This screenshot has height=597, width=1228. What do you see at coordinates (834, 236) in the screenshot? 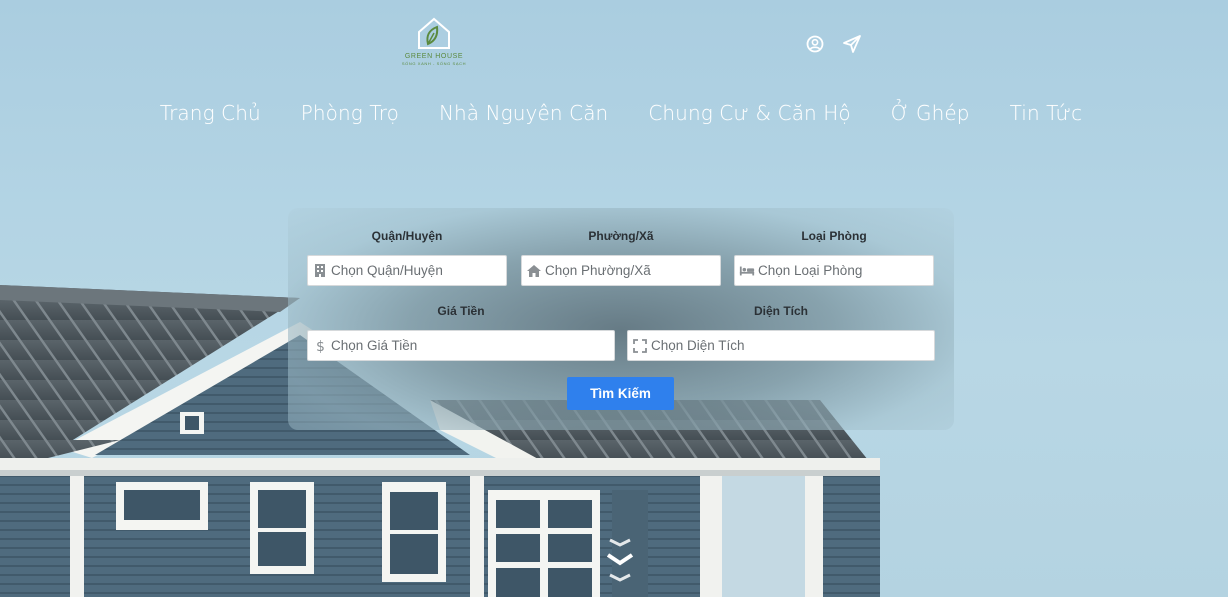
I see `room-type-label: Loại Phòng` at bounding box center [834, 236].